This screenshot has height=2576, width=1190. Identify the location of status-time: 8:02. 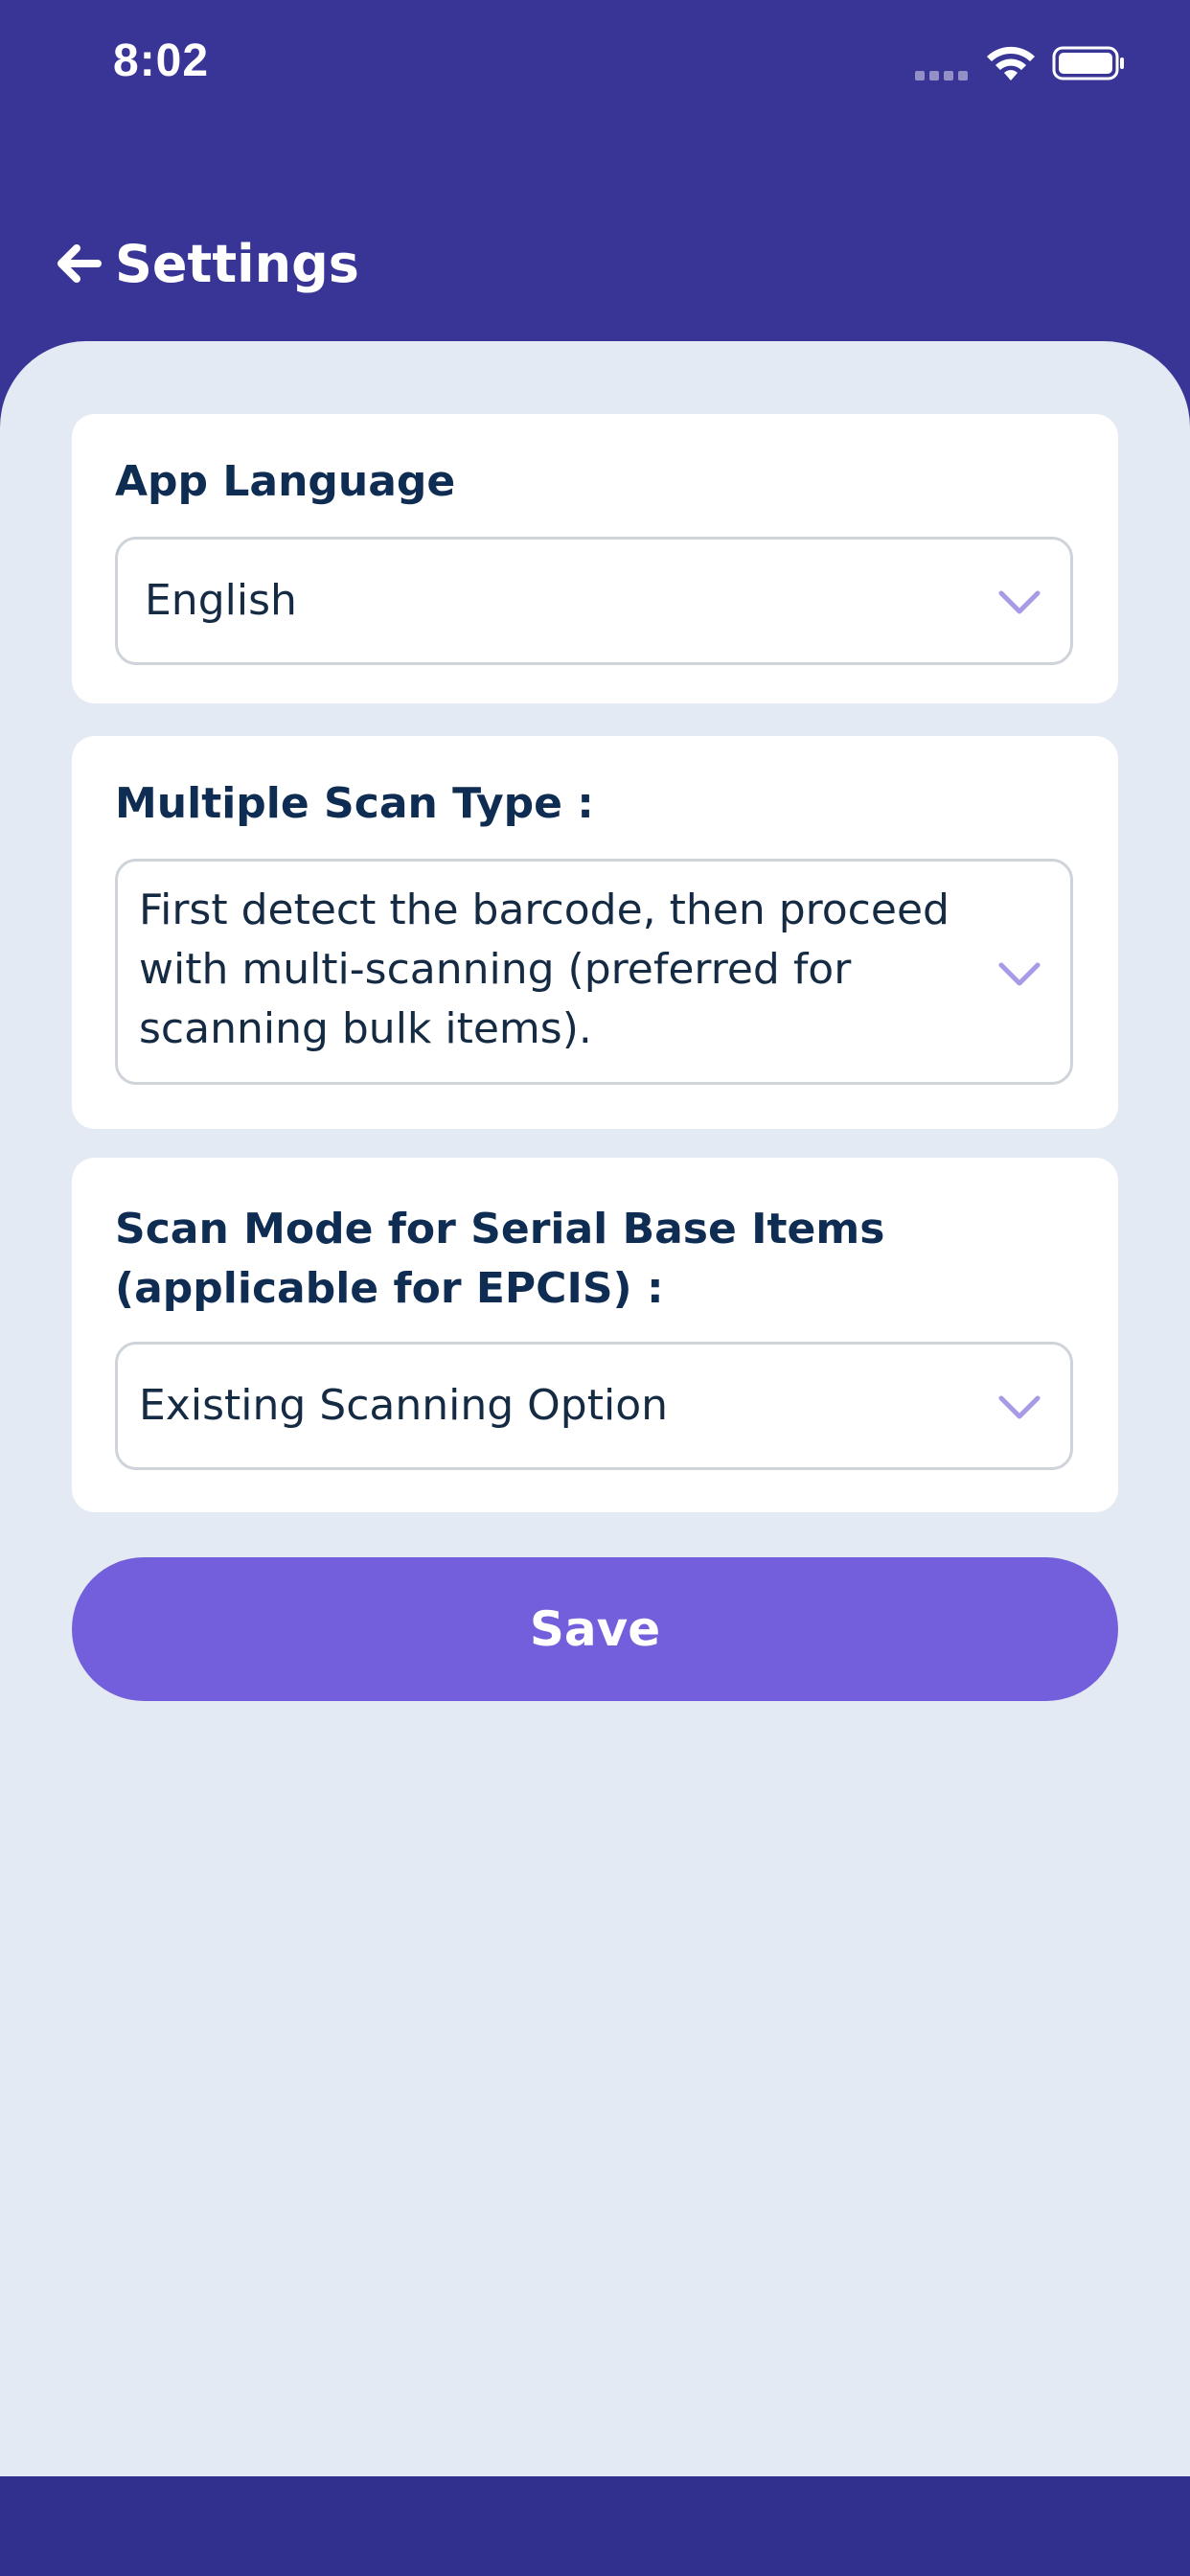
(162, 60).